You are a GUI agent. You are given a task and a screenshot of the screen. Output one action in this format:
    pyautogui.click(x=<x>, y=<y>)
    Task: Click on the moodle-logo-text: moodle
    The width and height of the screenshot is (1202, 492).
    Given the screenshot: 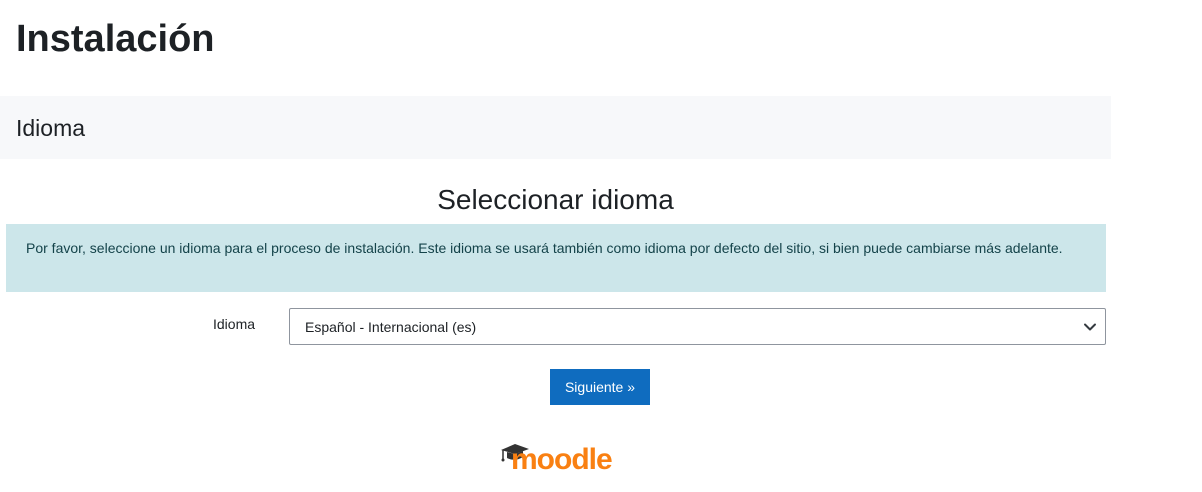 What is the action you would take?
    pyautogui.click(x=561, y=457)
    